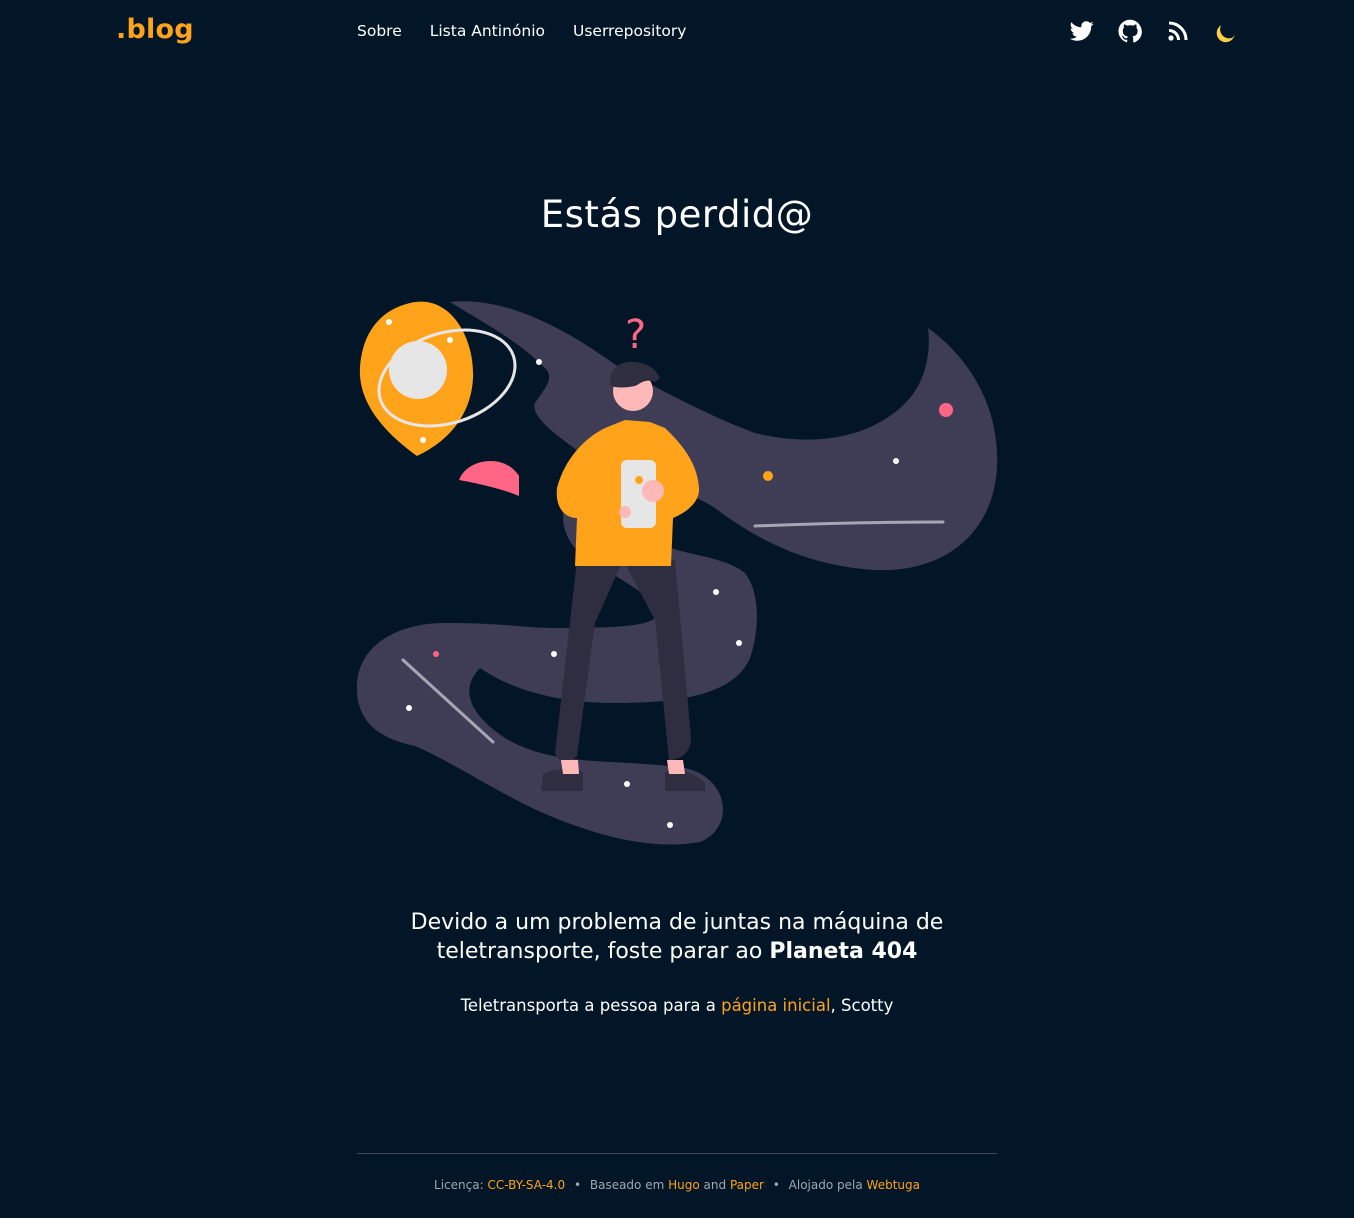 The image size is (1354, 1218). Describe the element at coordinates (1154, 31) in the screenshot. I see `social-links` at that location.